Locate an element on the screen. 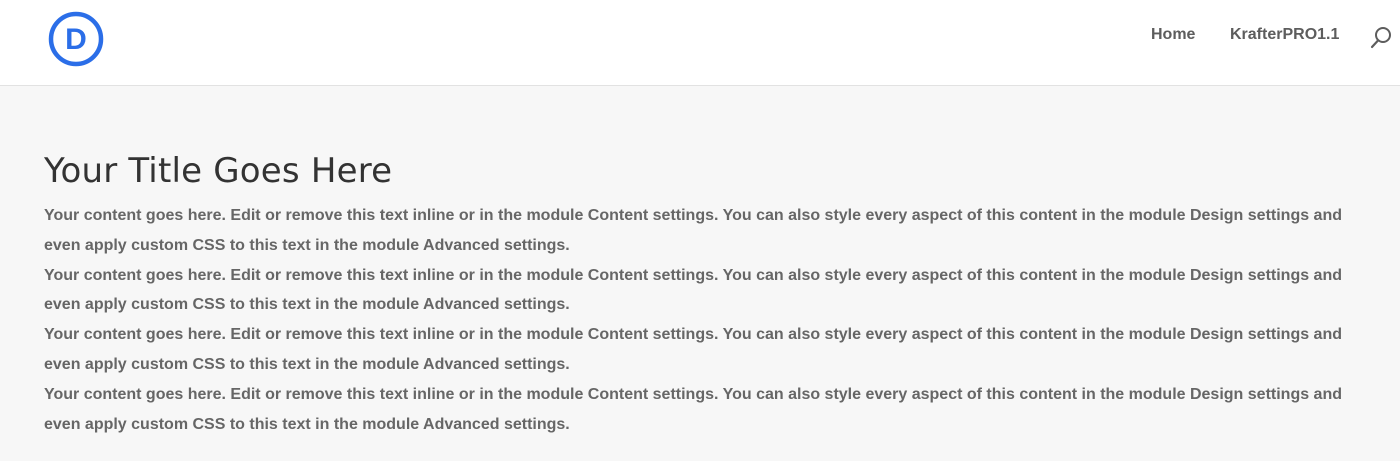 The image size is (1400, 461). nav-item-krafterpro: KrafterPRO1.1 is located at coordinates (1284, 35).